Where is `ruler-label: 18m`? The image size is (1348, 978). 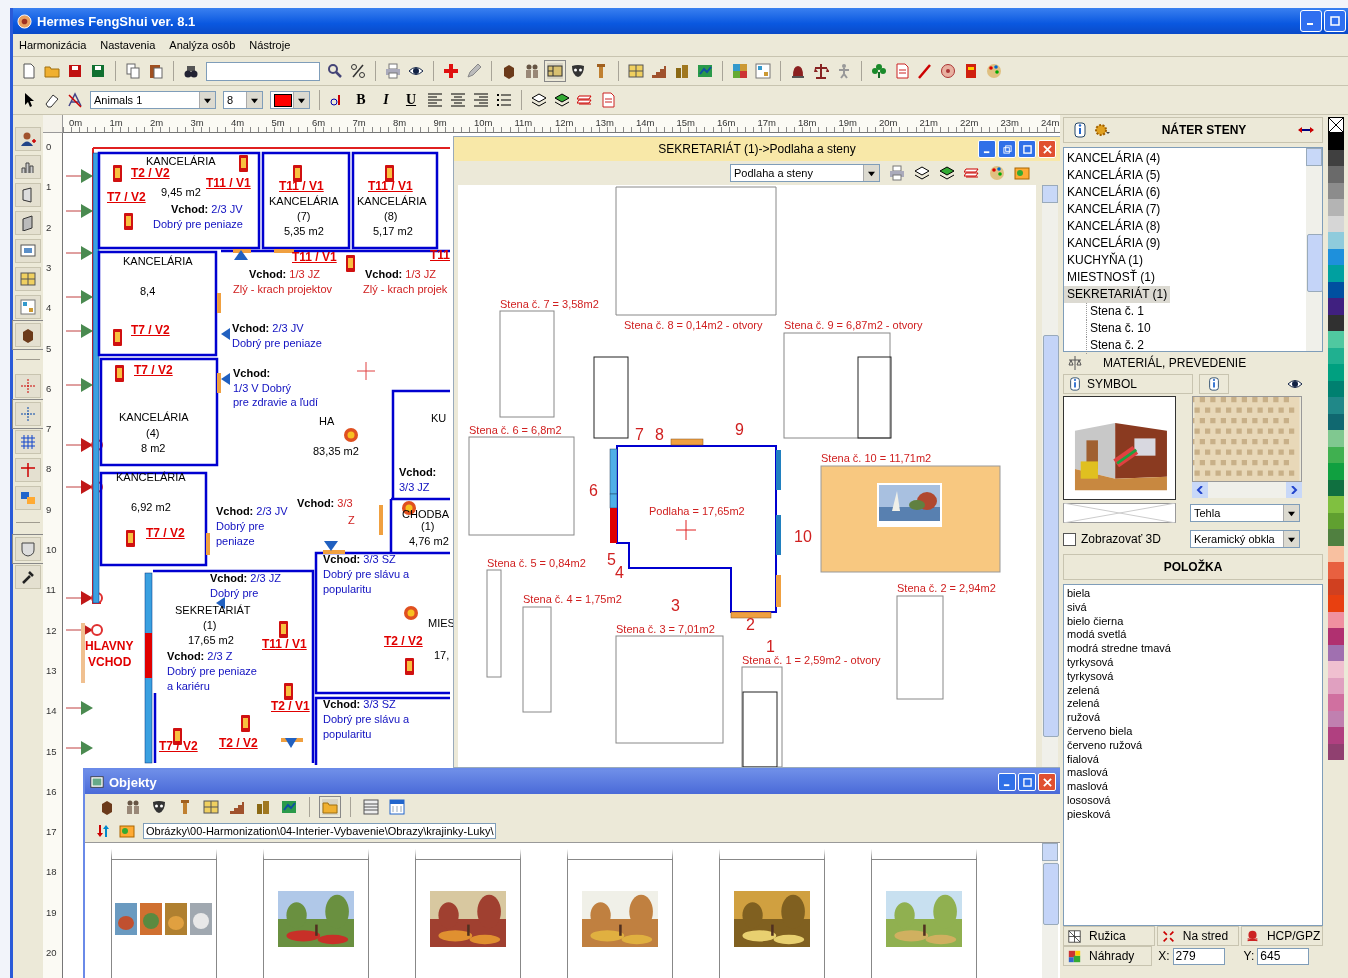
ruler-label: 18m is located at coordinates (807, 122).